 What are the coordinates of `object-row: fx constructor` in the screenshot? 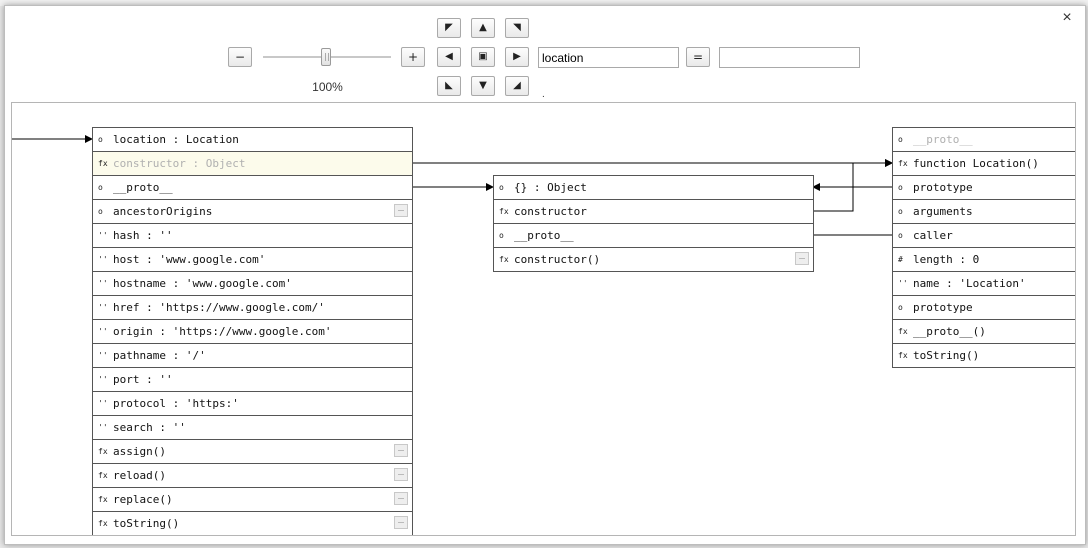 It's located at (653, 212).